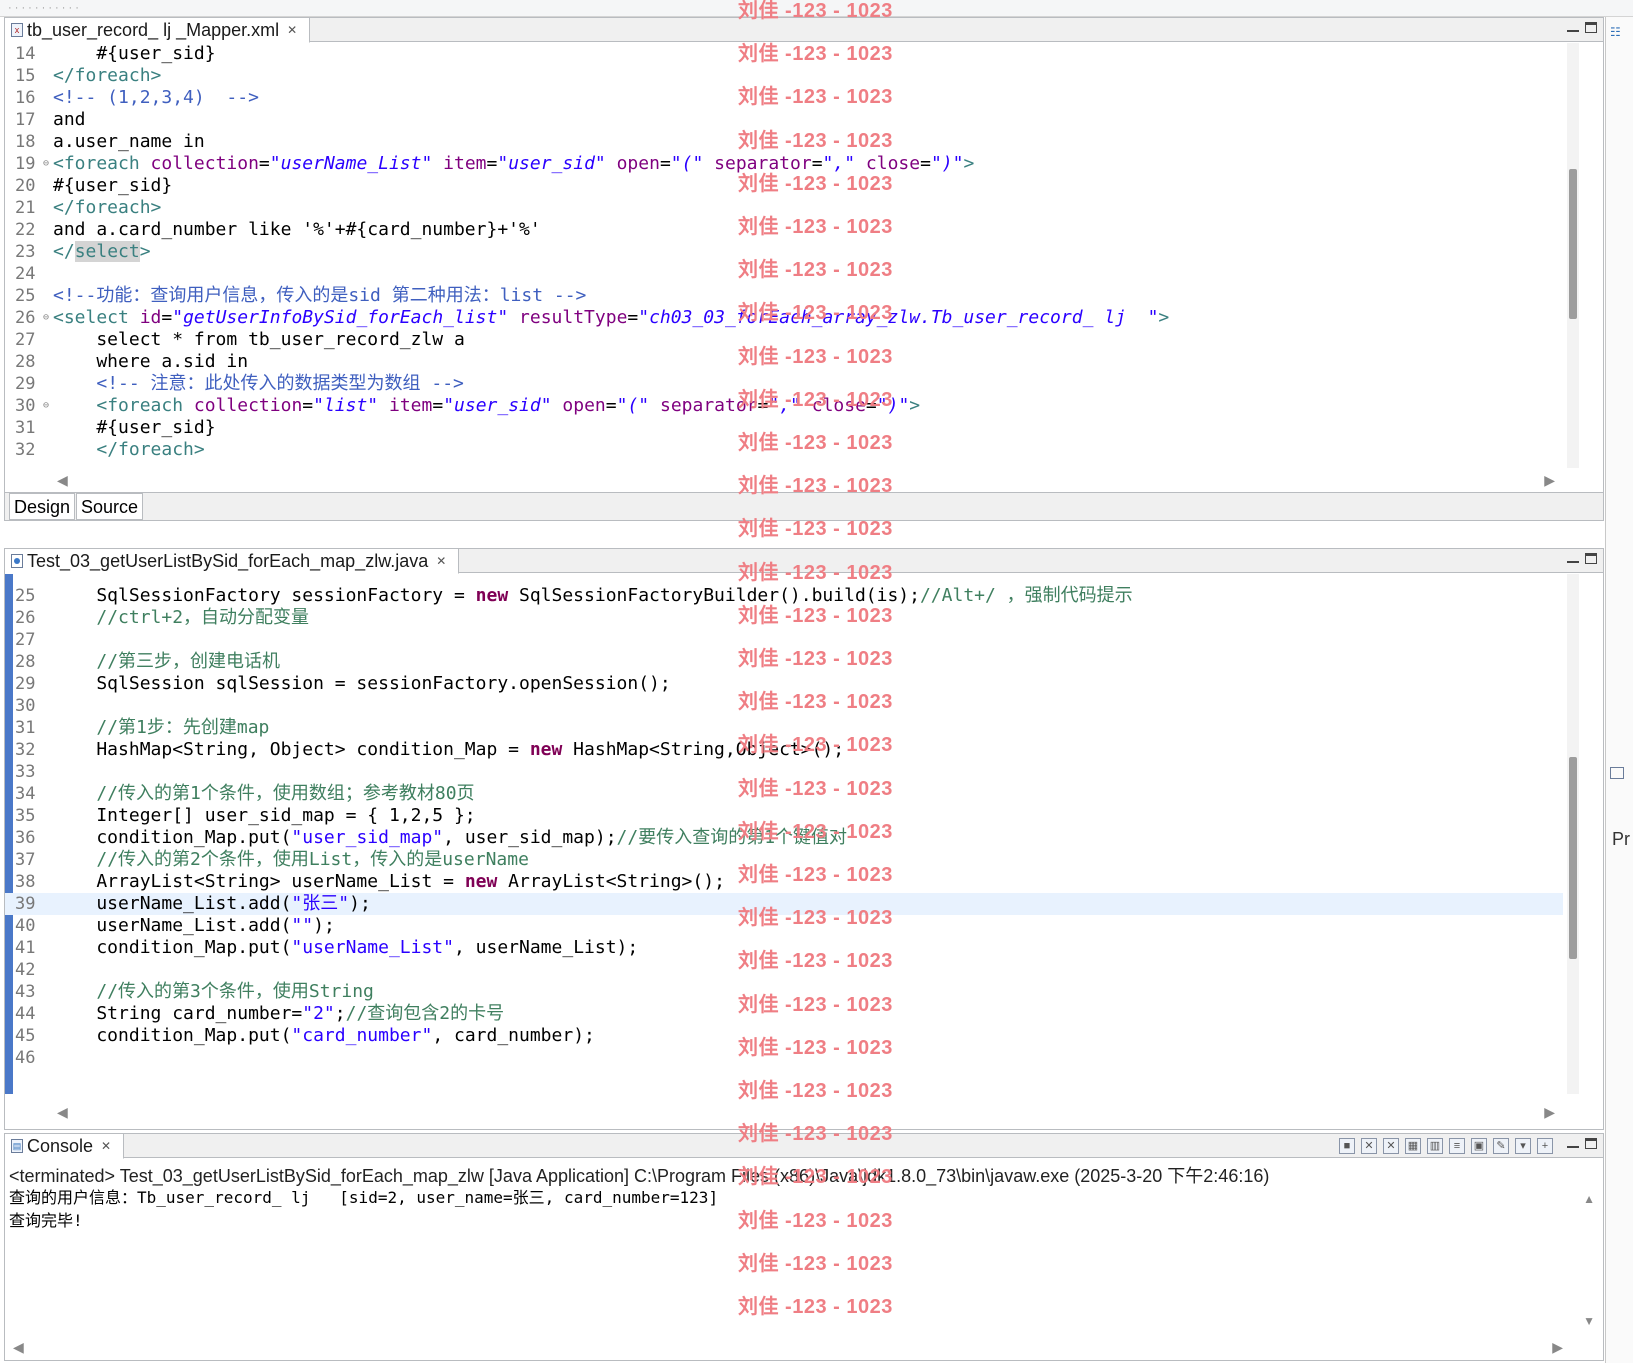 Image resolution: width=1633 pixels, height=1363 pixels. What do you see at coordinates (110, 506) in the screenshot?
I see `tab-source: Source` at bounding box center [110, 506].